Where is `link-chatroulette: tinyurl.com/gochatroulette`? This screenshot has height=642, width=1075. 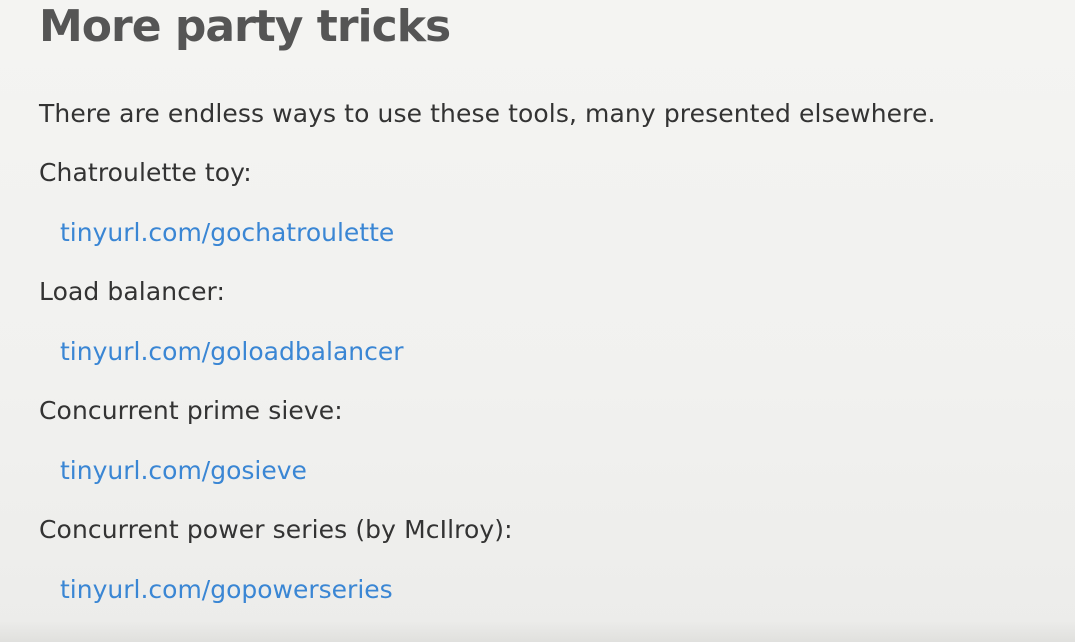 link-chatroulette: tinyurl.com/gochatroulette is located at coordinates (227, 233).